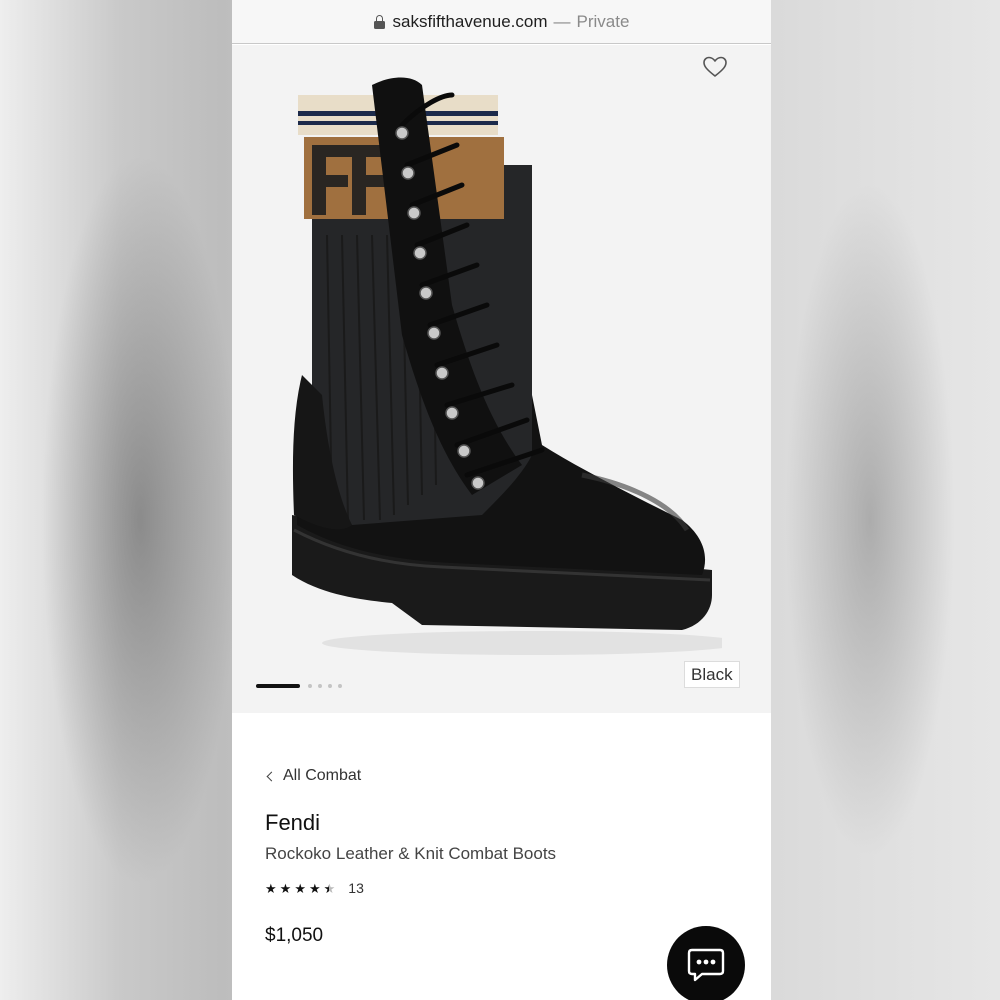 This screenshot has height=1000, width=1000. I want to click on chat-button, so click(706, 963).